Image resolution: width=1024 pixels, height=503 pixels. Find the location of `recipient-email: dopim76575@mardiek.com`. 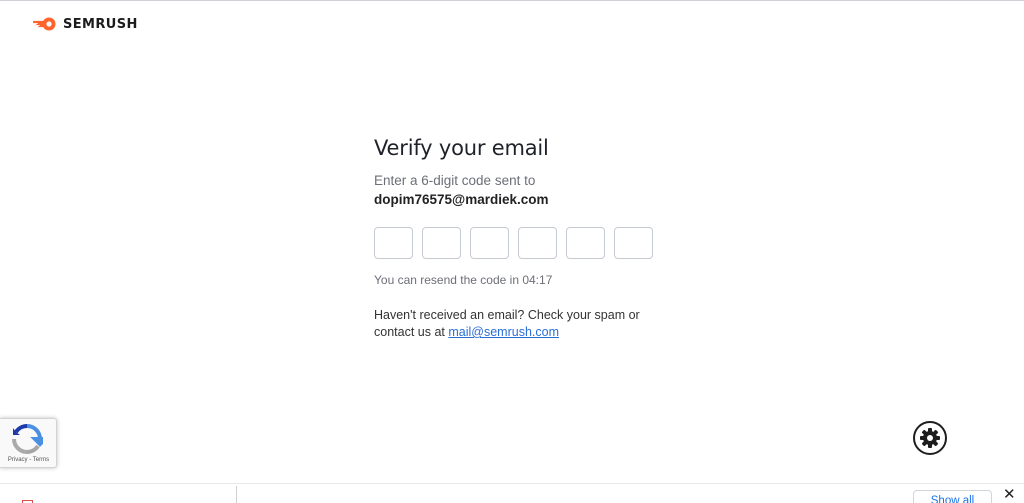

recipient-email: dopim76575@mardiek.com is located at coordinates (461, 199).